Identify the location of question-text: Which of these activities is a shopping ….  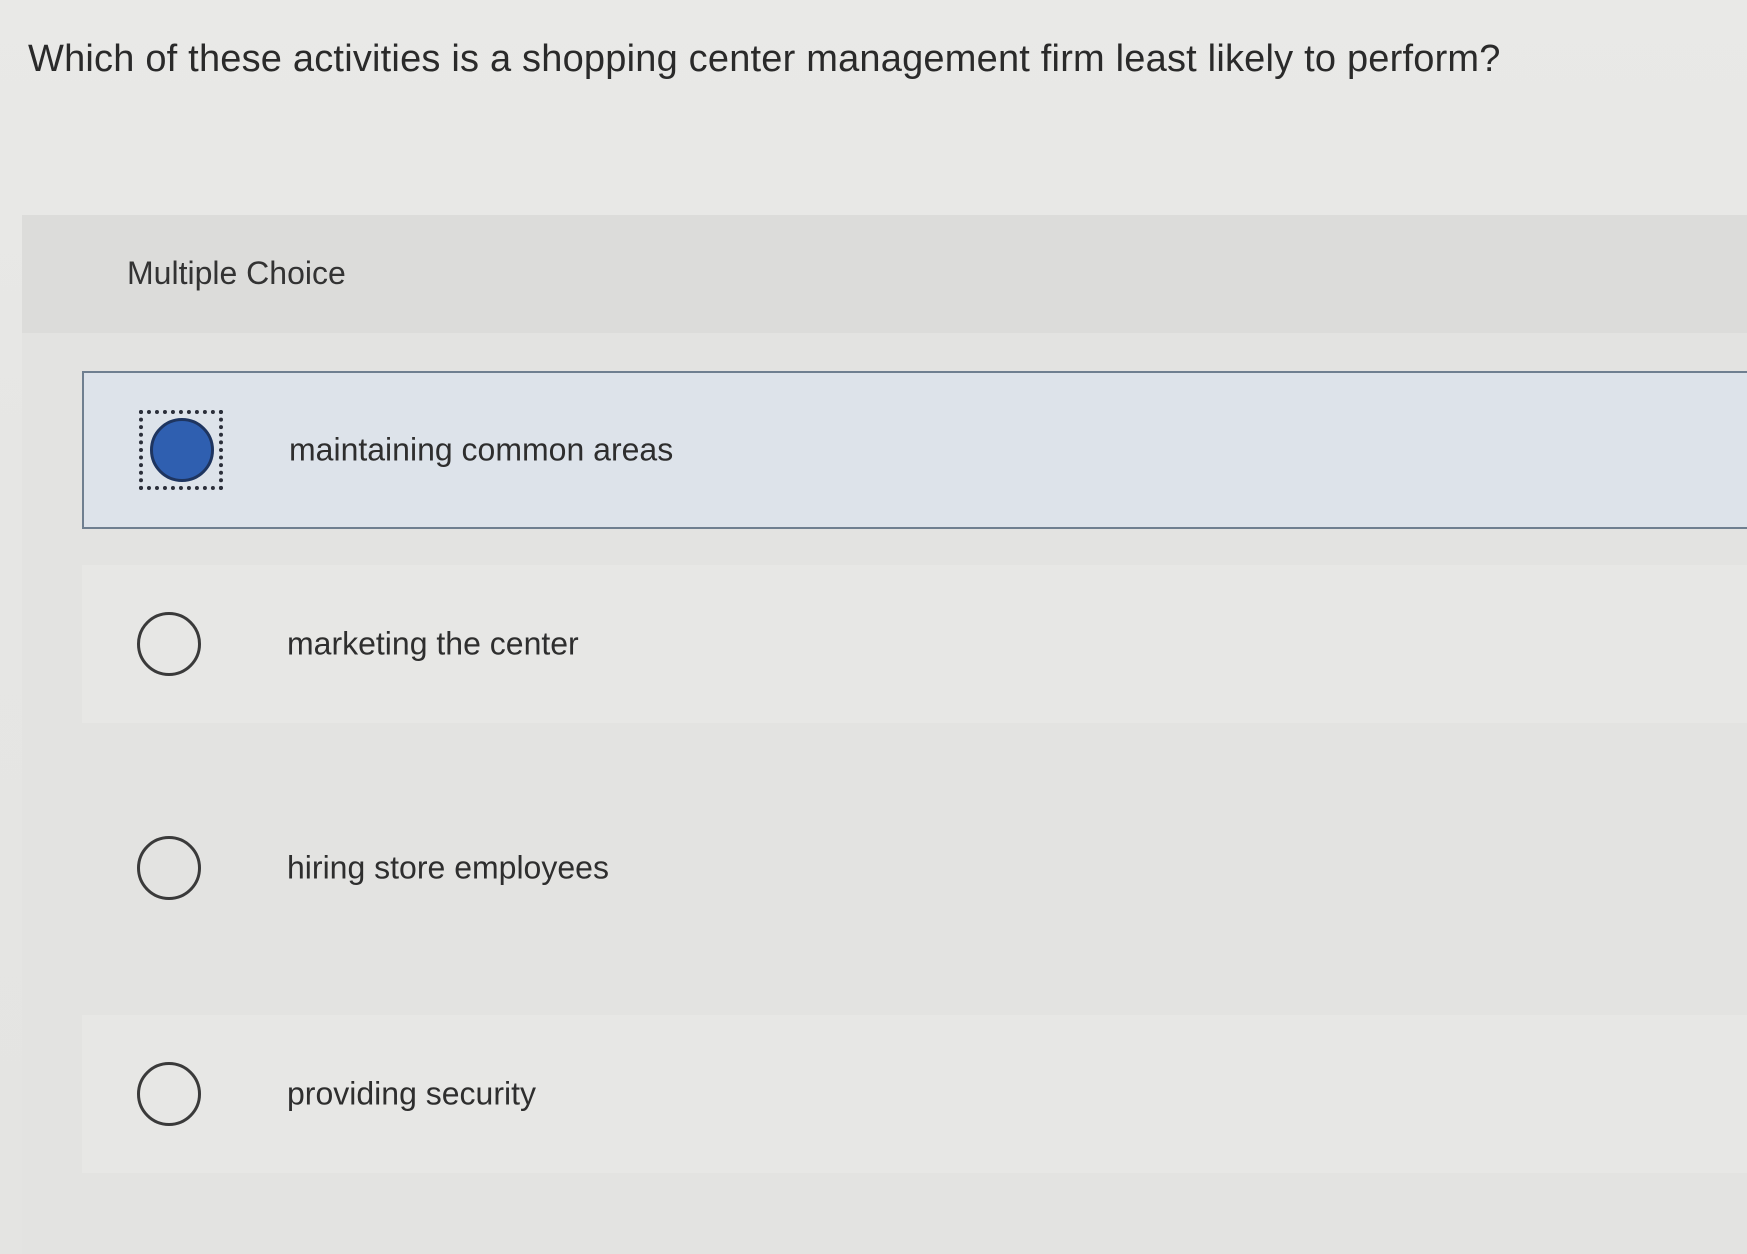
(764, 59).